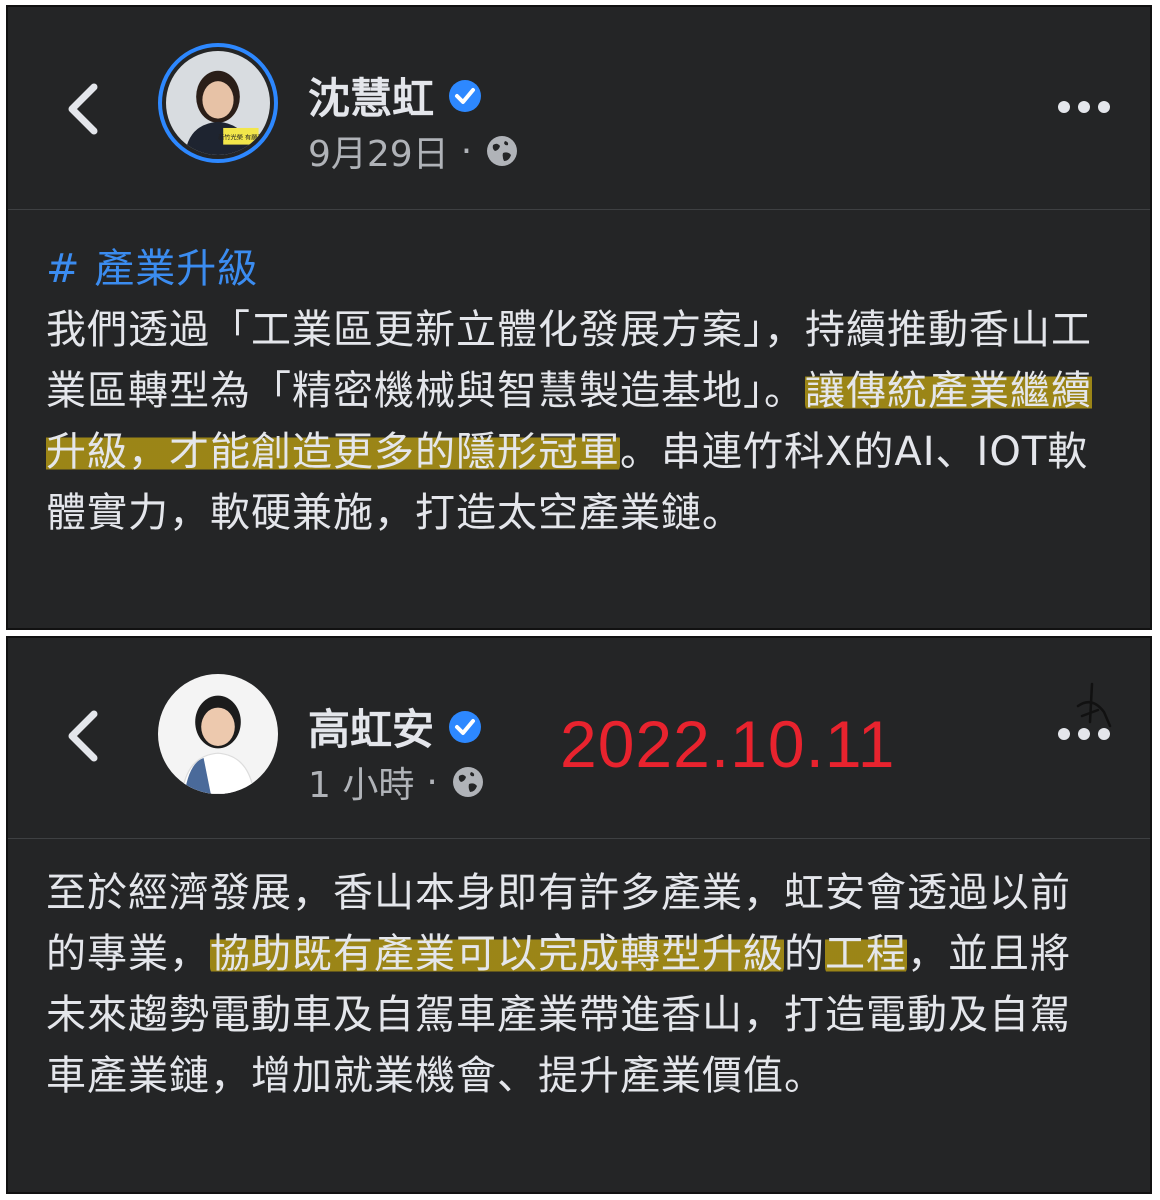 This screenshot has height=1200, width=1160. I want to click on highlighted-text: 協助既有產業可以完成轉型升級, so click(497, 954).